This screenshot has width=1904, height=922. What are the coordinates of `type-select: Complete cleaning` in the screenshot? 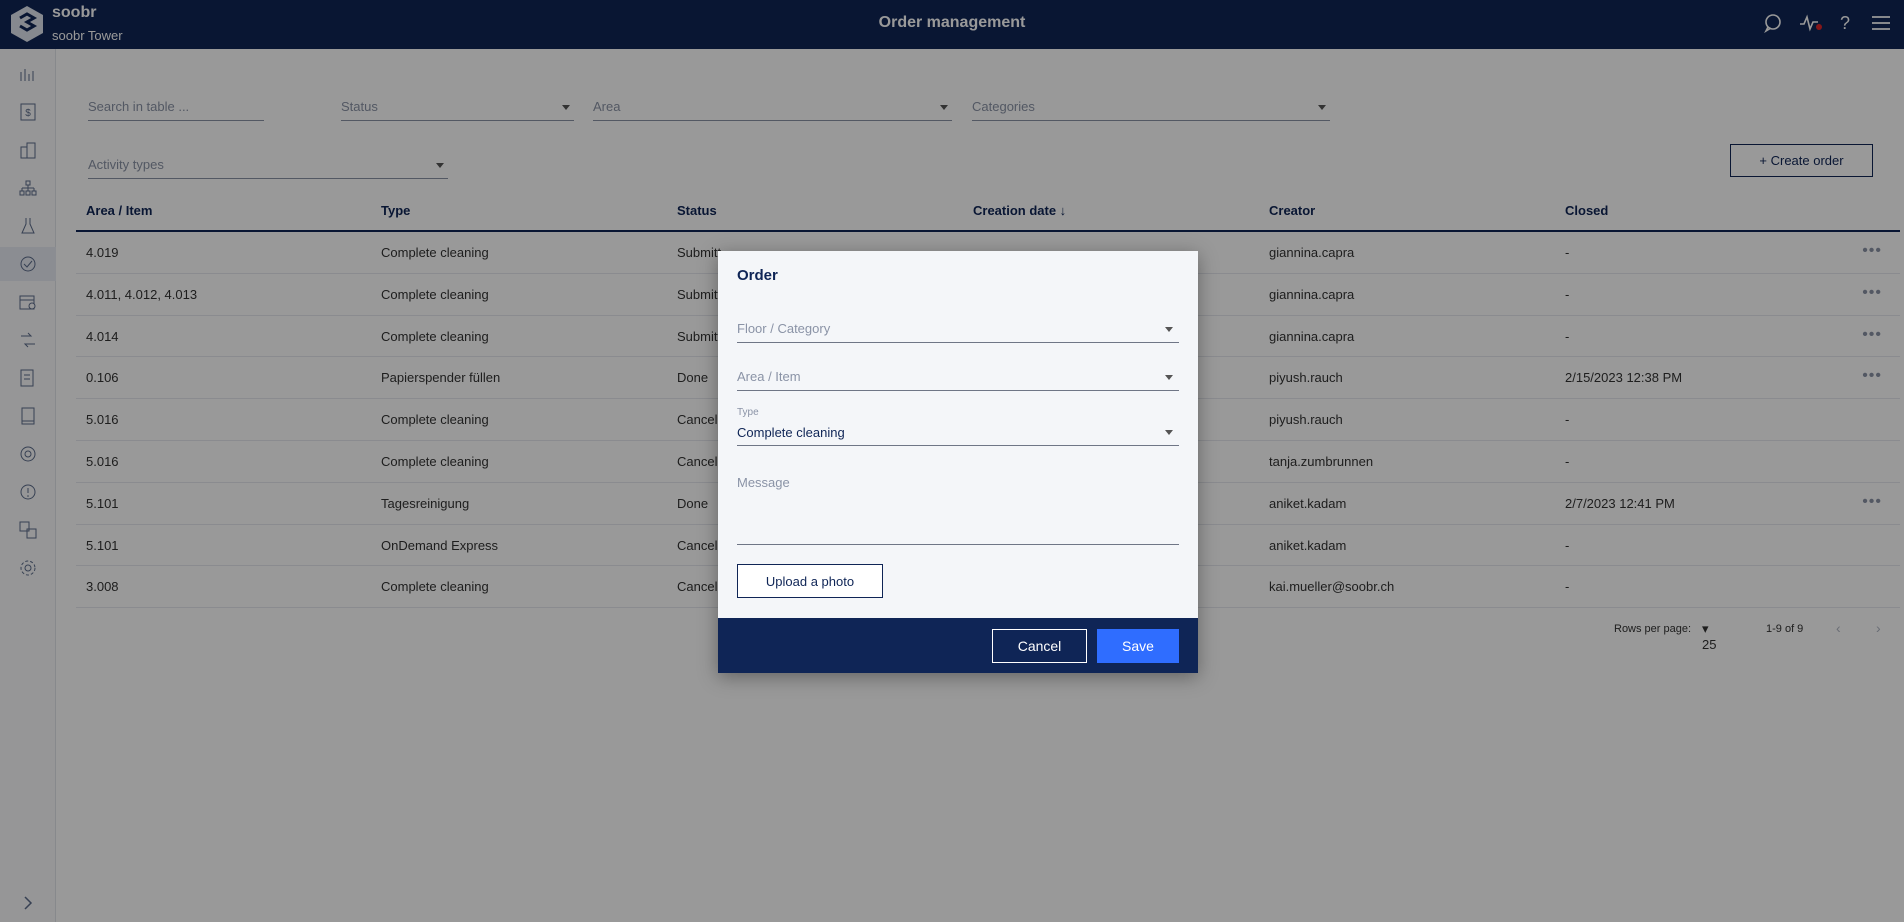 It's located at (958, 432).